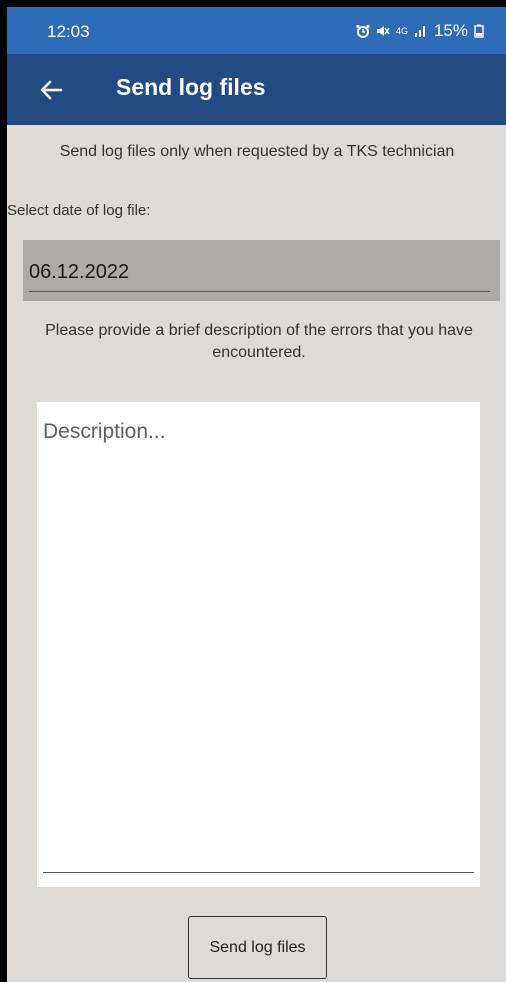 The image size is (506, 982). I want to click on arrow-left-icon, so click(51, 90).